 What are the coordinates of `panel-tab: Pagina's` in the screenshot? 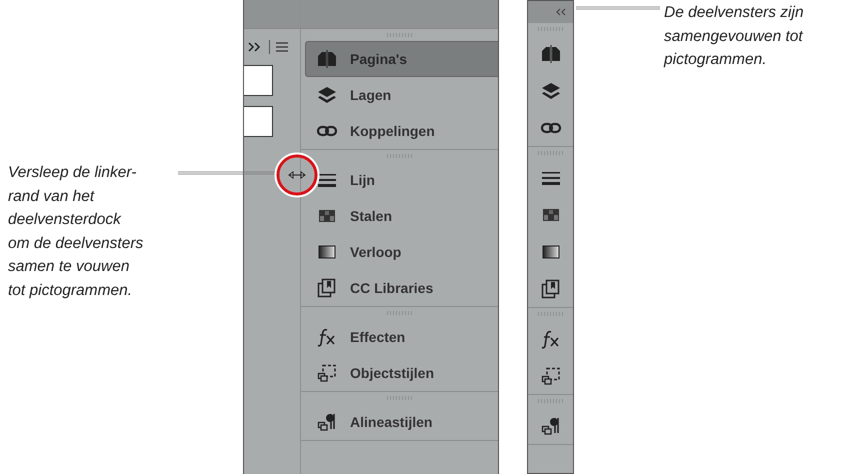 It's located at (401, 59).